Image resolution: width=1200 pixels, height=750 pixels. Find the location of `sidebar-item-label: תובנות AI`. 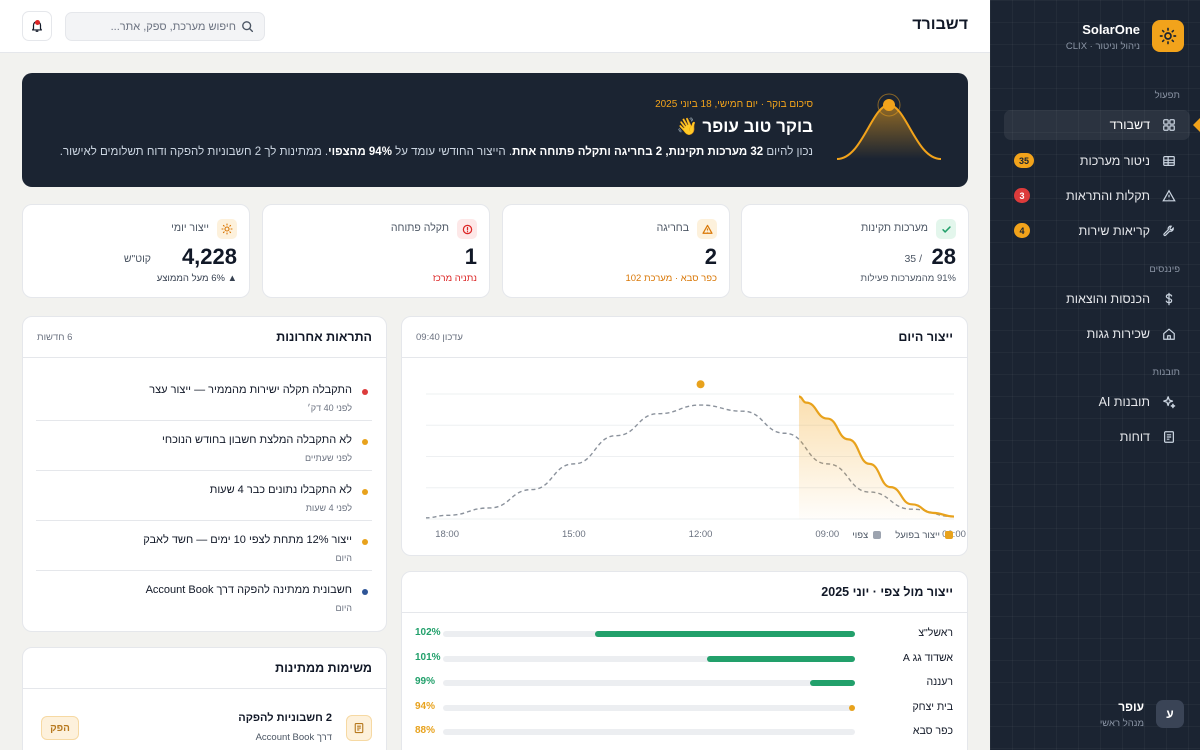

sidebar-item-label: תובנות AI is located at coordinates (1124, 402).